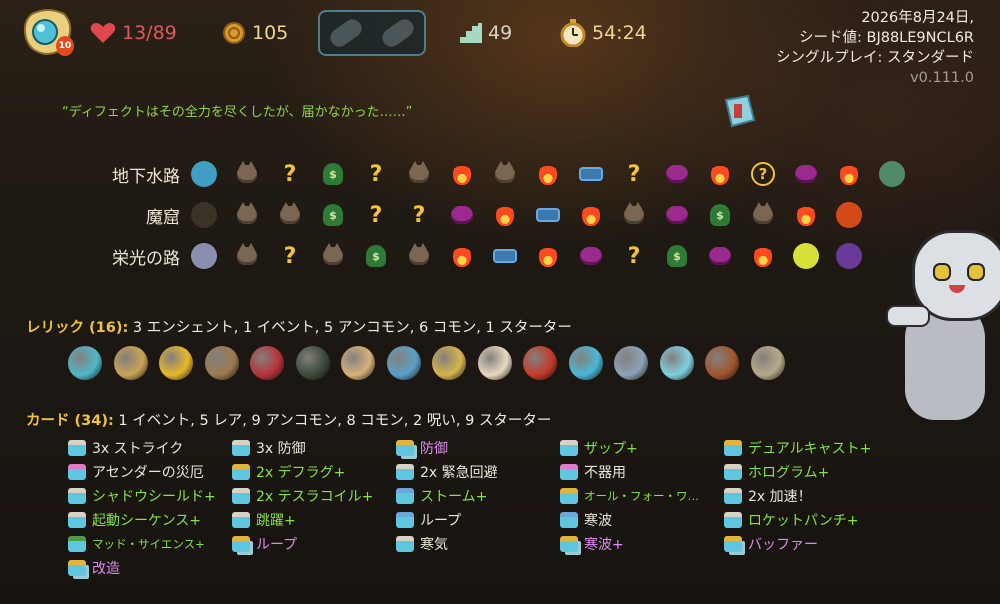  I want to click on mushroom-icon, so click(722, 363).